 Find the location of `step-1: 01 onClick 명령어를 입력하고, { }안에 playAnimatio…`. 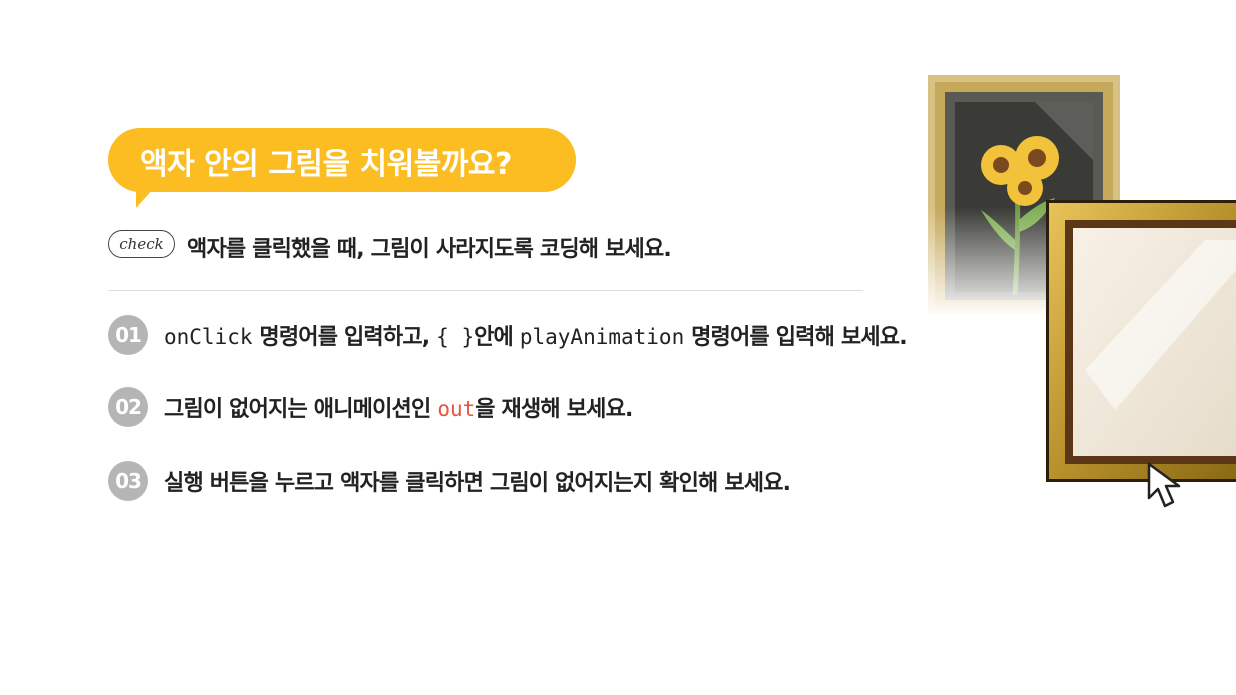

step-1: 01 onClick 명령어를 입력하고, { }안에 playAnimatio… is located at coordinates (508, 335).